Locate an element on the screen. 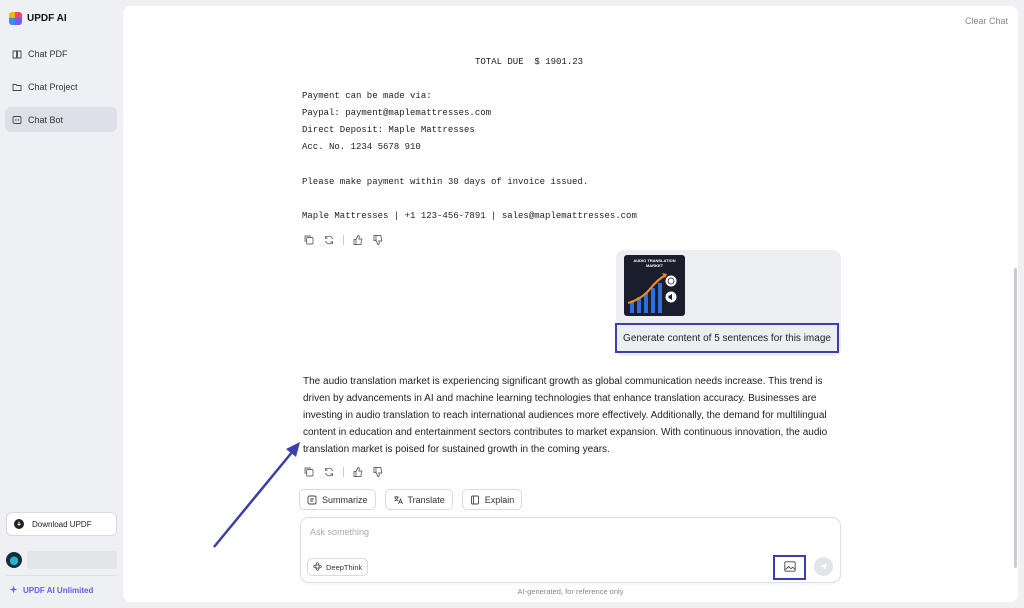 The image size is (1024, 608). send-icon is located at coordinates (823, 567).